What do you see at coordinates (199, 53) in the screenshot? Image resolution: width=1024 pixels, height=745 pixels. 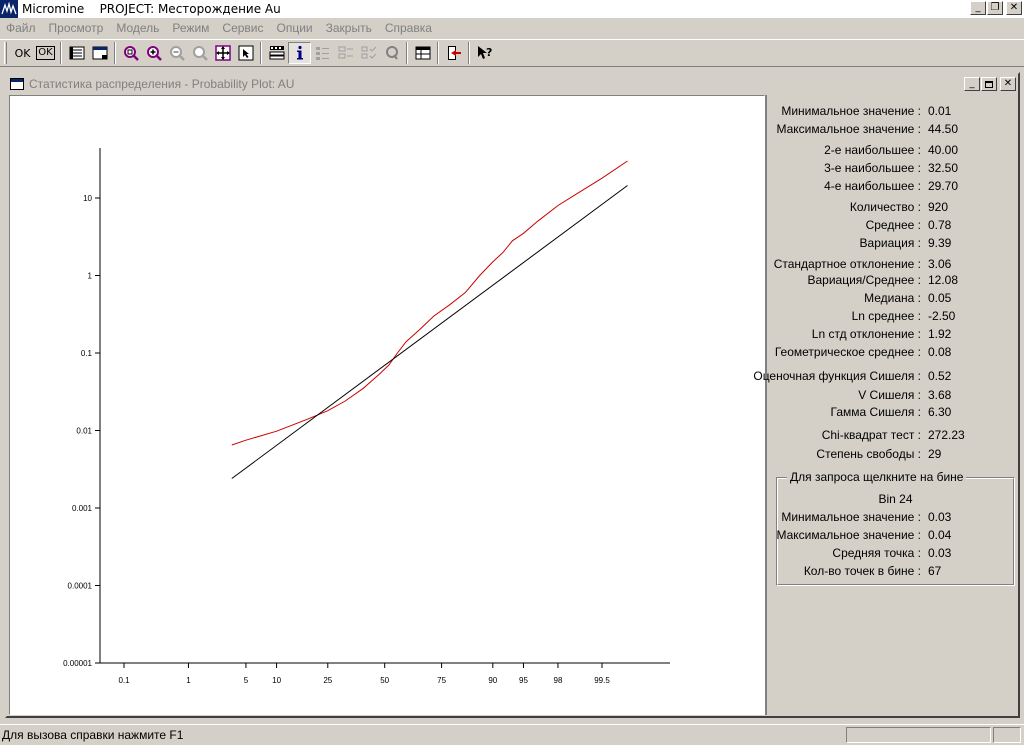 I see `zoom-previous-button` at bounding box center [199, 53].